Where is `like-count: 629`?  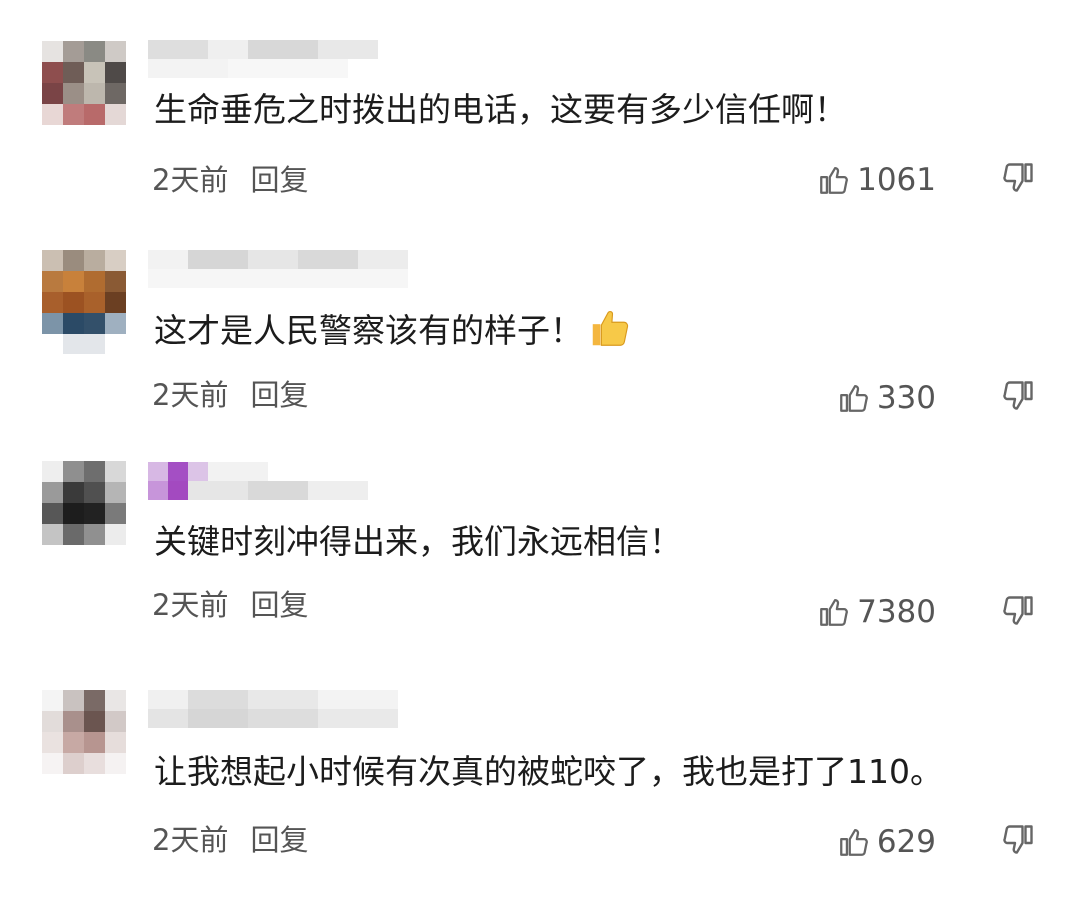
like-count: 629 is located at coordinates (906, 842).